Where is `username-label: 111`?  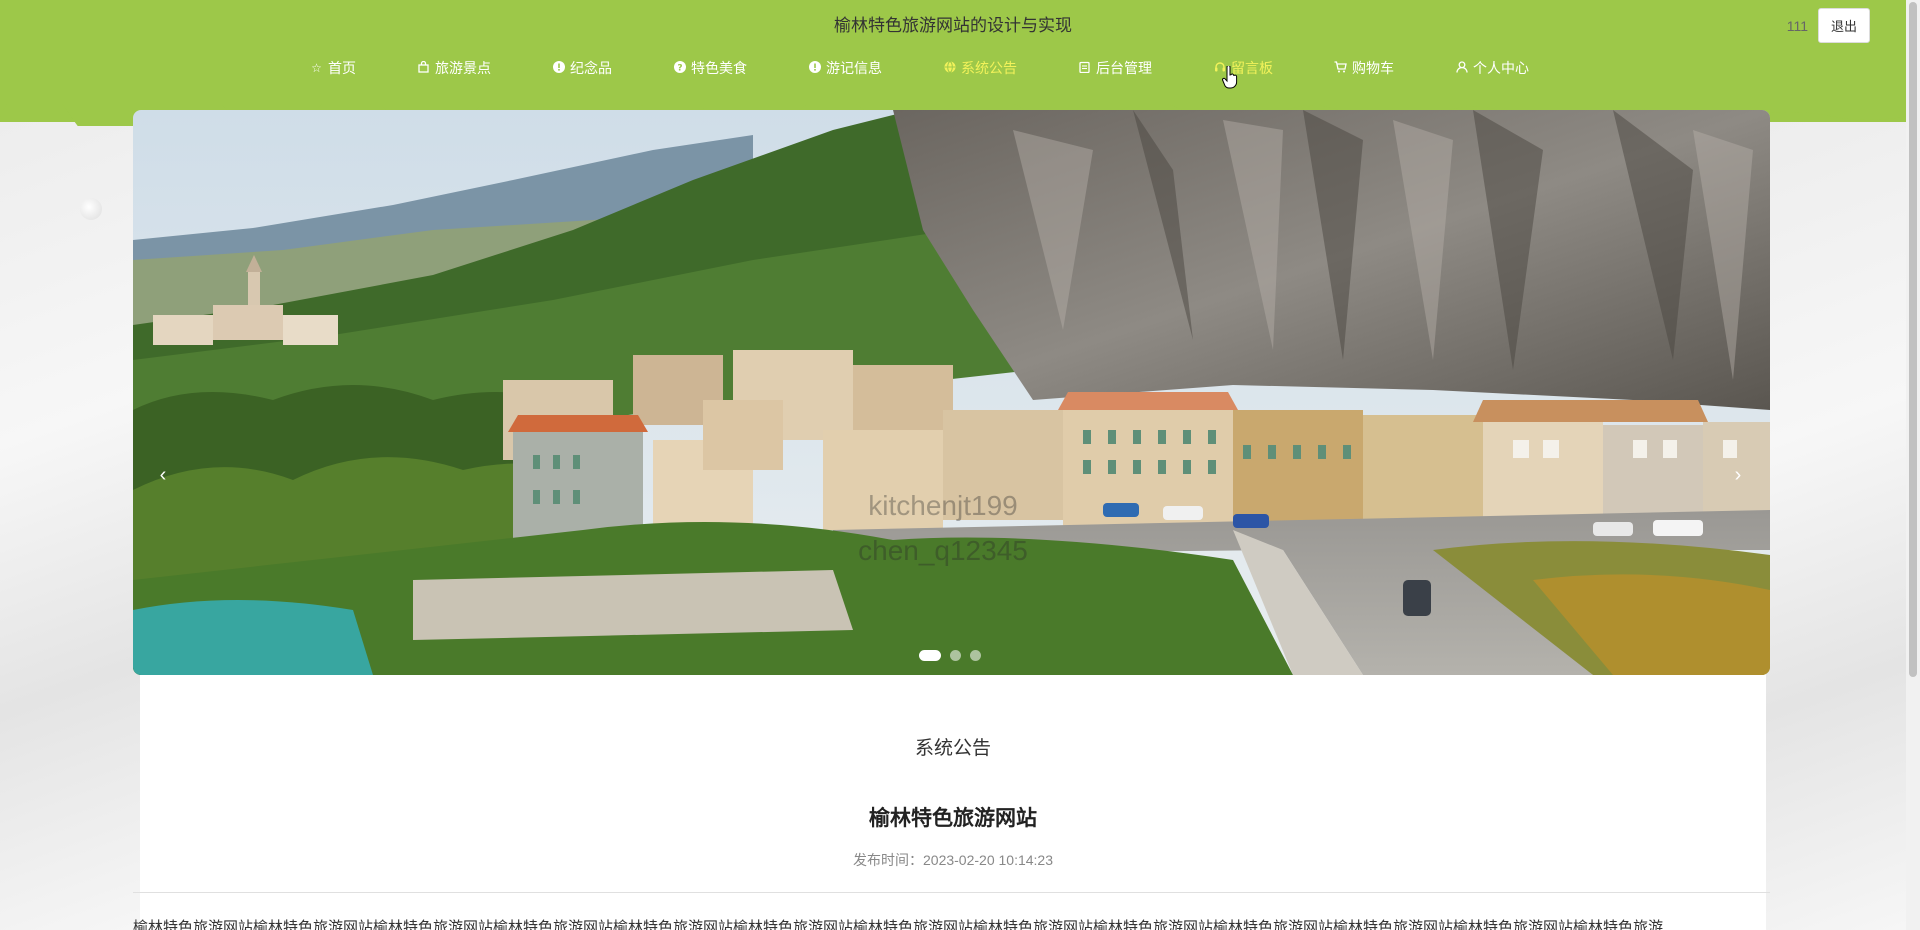 username-label: 111 is located at coordinates (1797, 25).